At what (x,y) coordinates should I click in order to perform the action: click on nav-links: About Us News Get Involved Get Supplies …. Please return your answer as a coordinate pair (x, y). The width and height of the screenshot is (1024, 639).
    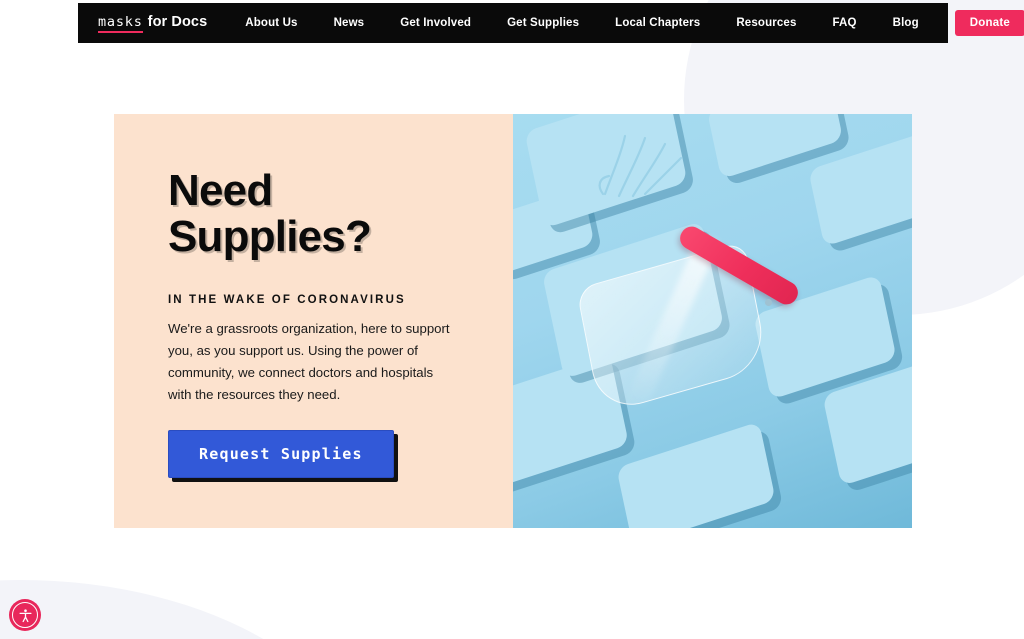
    Looking at the image, I should click on (600, 23).